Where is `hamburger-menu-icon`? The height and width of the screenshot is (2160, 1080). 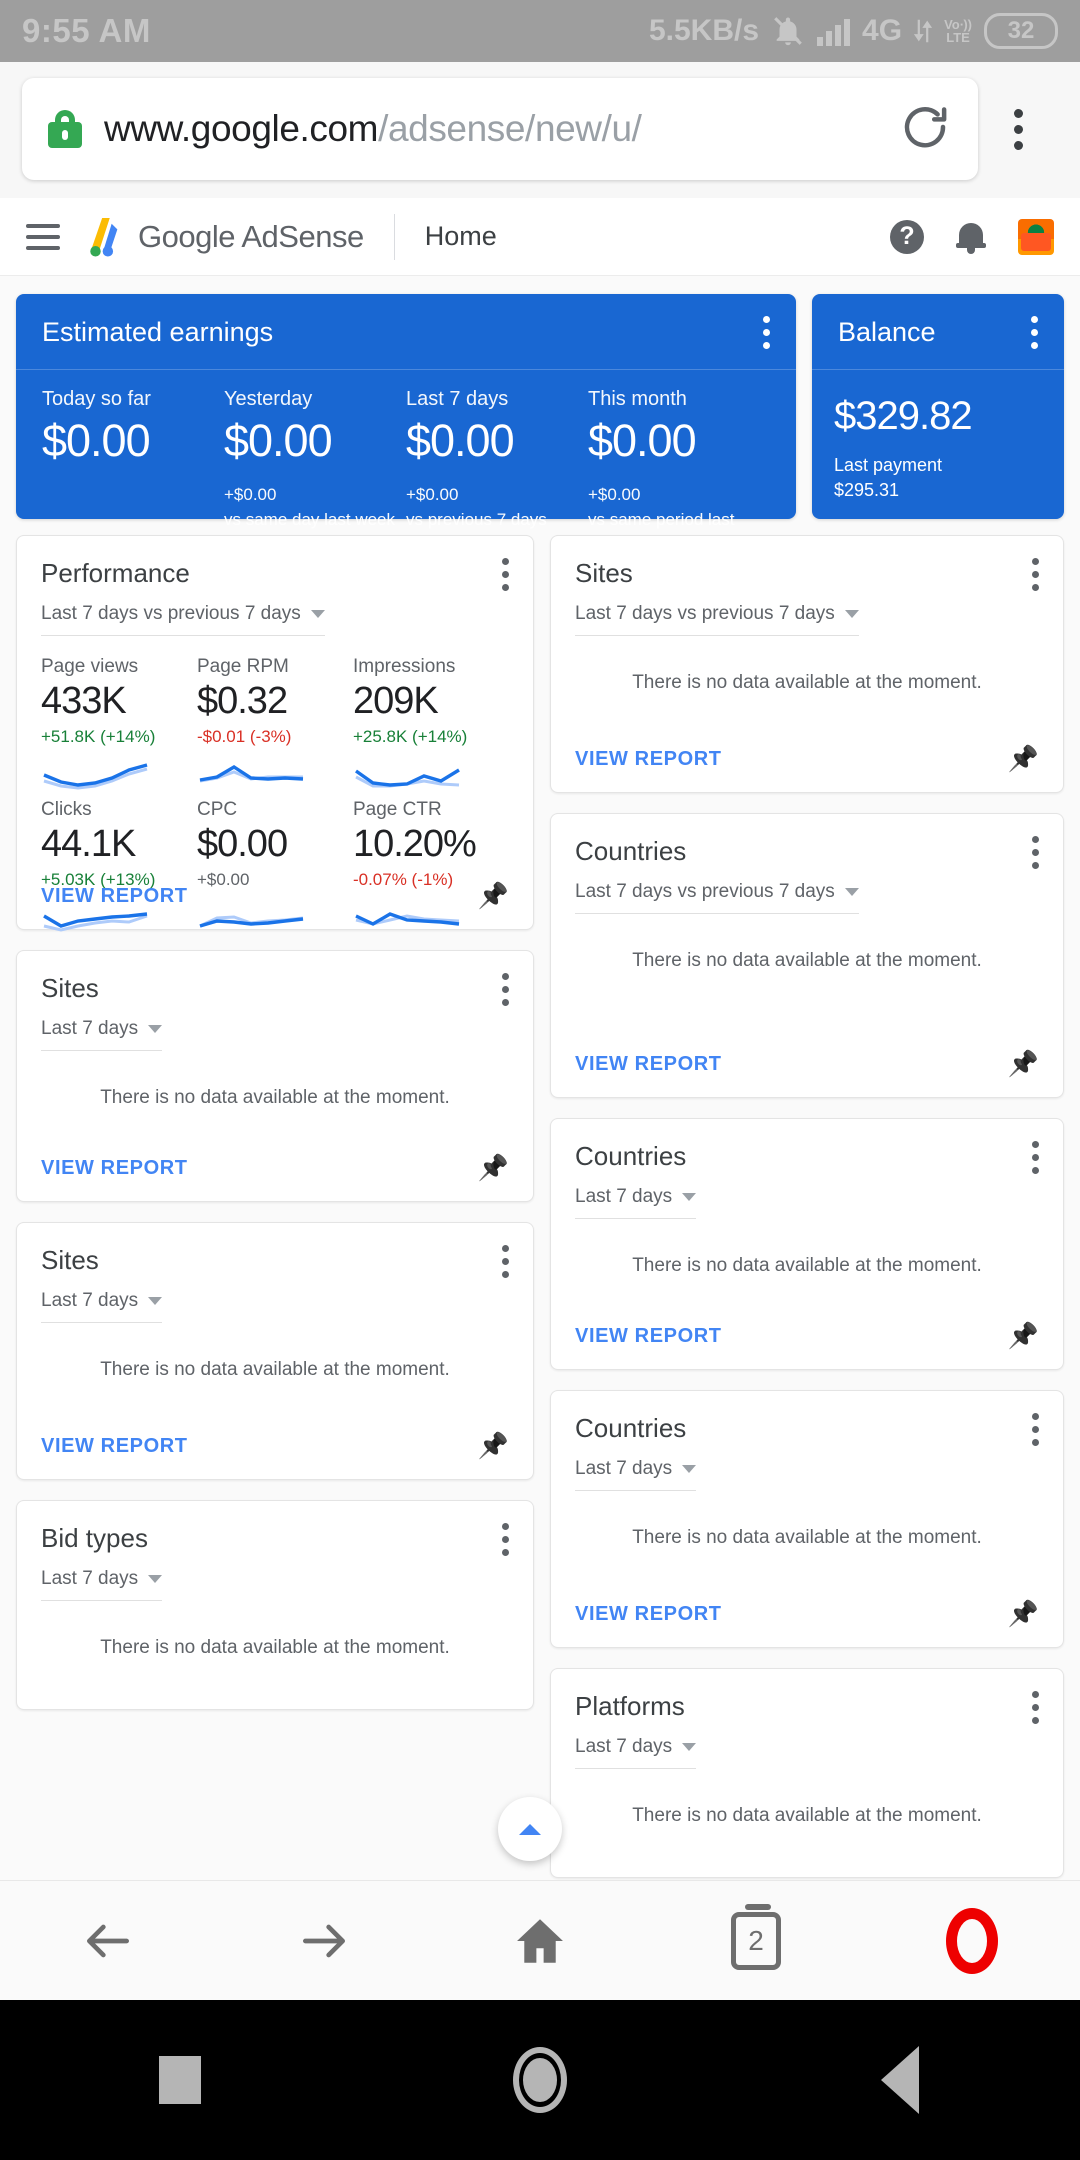 hamburger-menu-icon is located at coordinates (43, 236).